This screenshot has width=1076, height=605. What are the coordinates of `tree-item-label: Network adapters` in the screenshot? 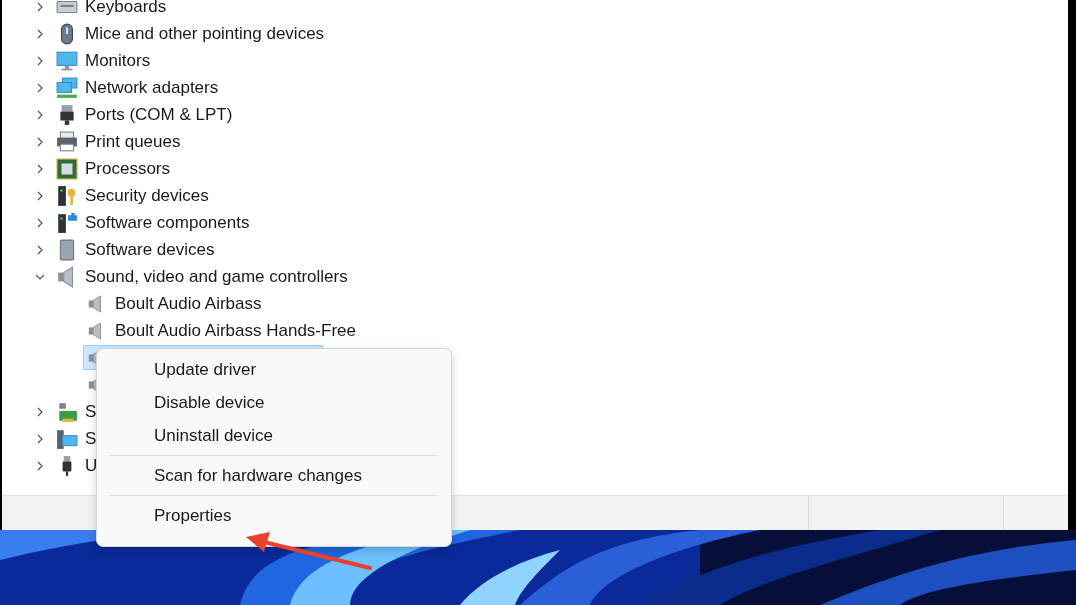 It's located at (152, 87).